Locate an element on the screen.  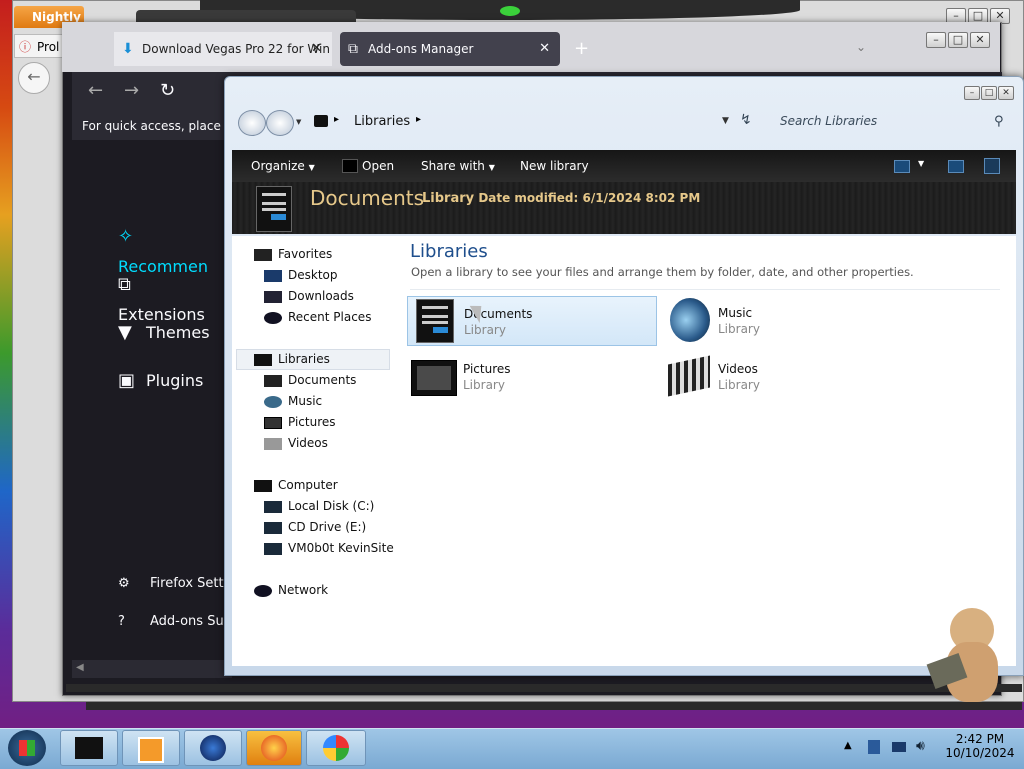
nav-network-drive: VM0b0t KevinSite is located at coordinates (329, 548).